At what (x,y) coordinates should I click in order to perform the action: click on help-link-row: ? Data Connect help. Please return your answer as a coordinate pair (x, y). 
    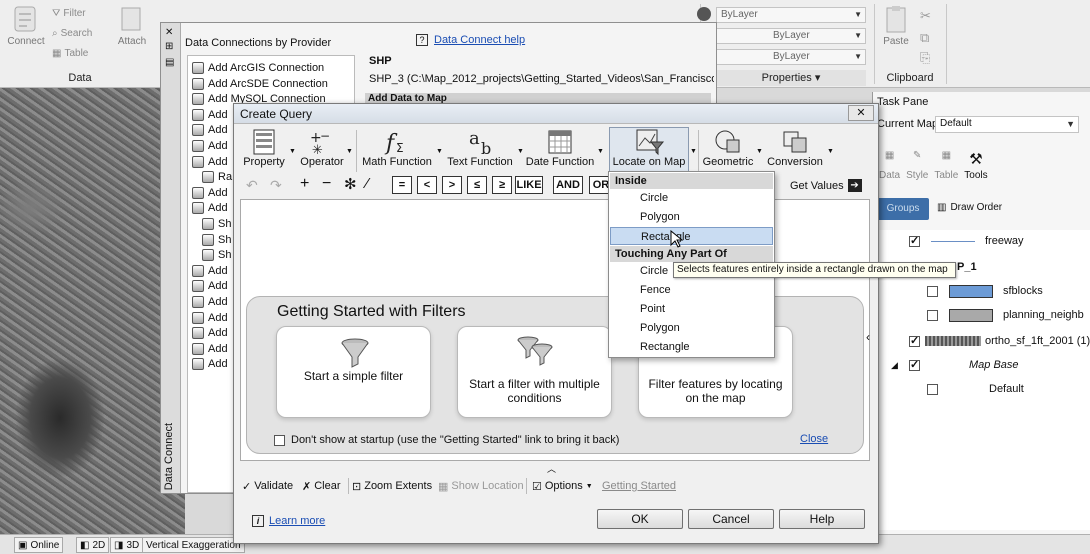
    Looking at the image, I should click on (470, 40).